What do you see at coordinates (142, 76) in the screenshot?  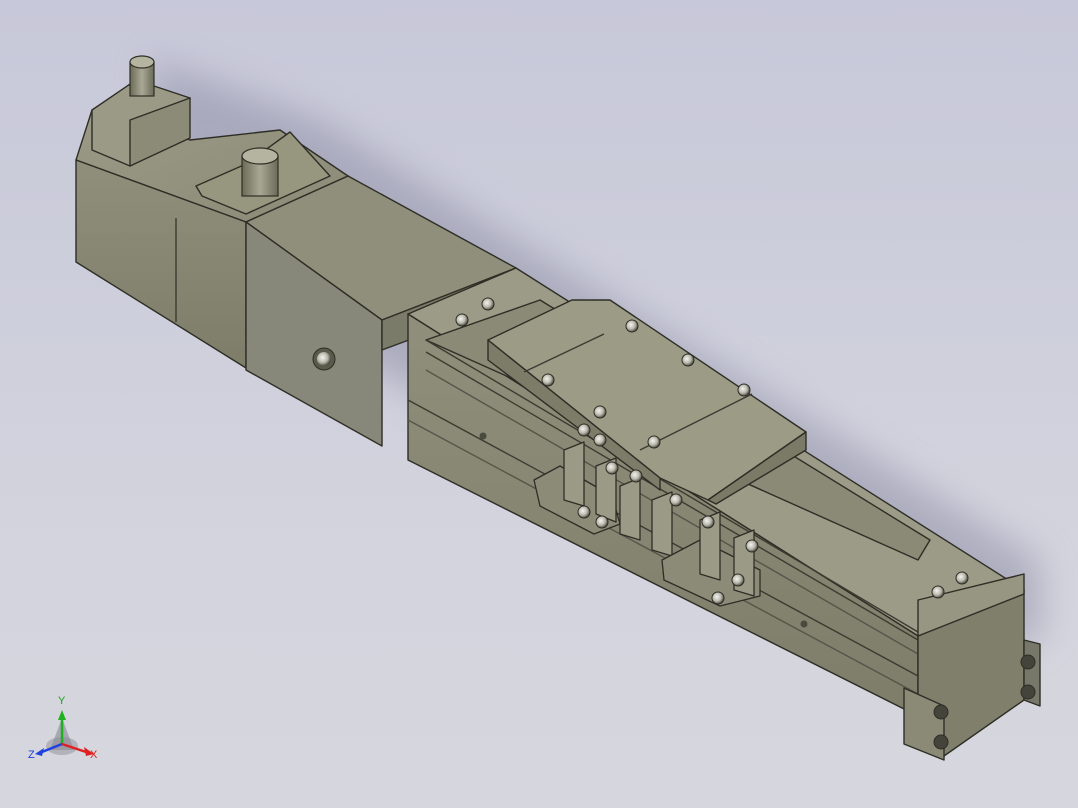 I see `connector-pin-rear` at bounding box center [142, 76].